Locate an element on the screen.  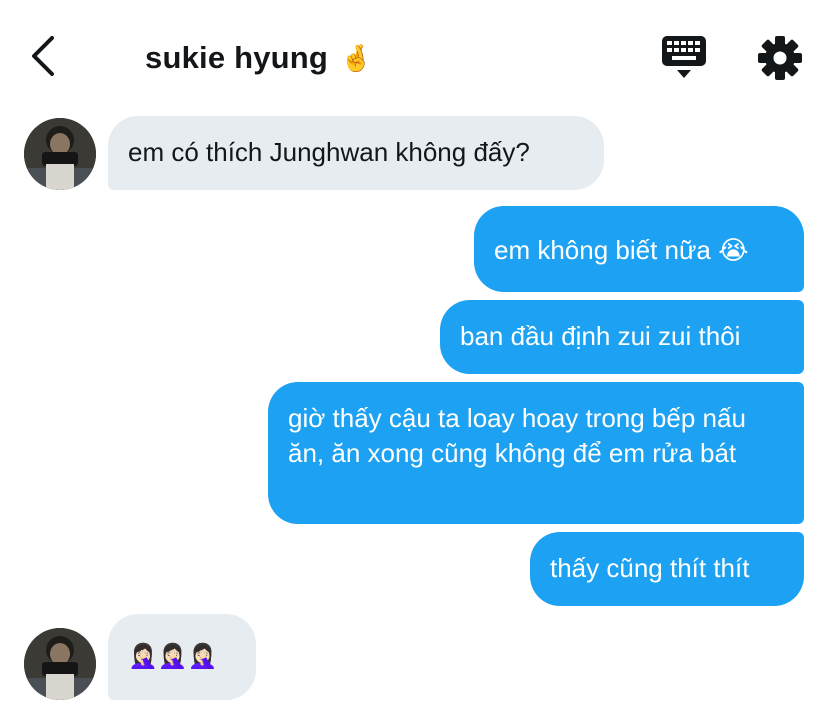
message-bubble-incoming: em có thích Junghwan không đấy? is located at coordinates (356, 153).